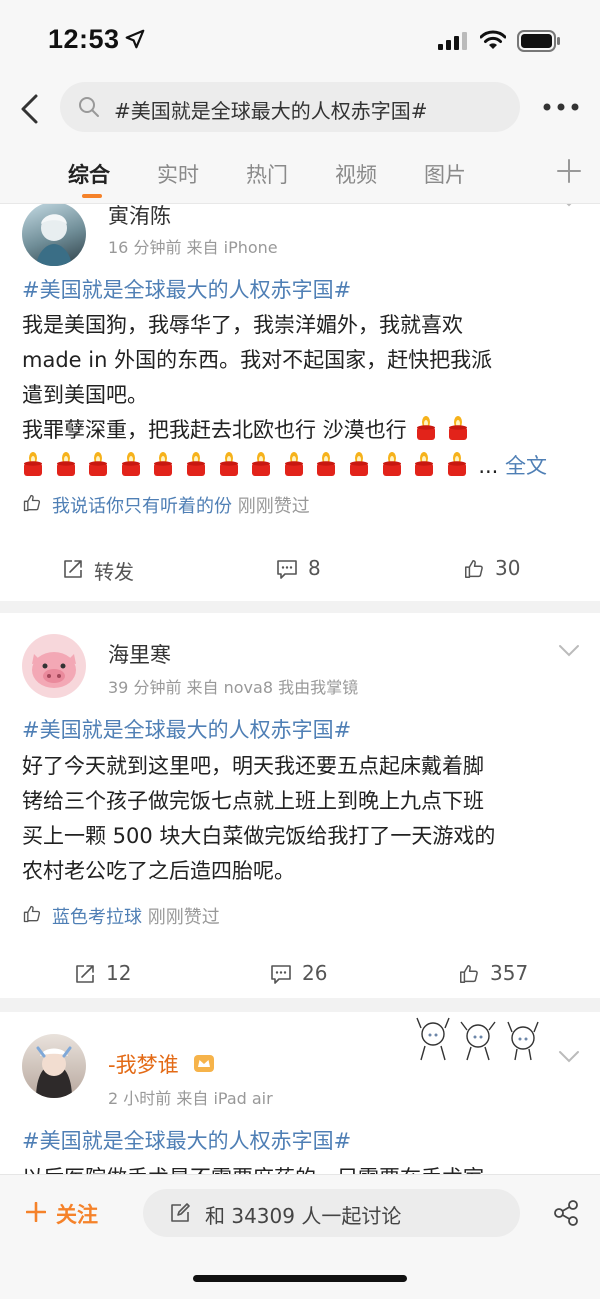  I want to click on full-text-link: 全文, so click(526, 466).